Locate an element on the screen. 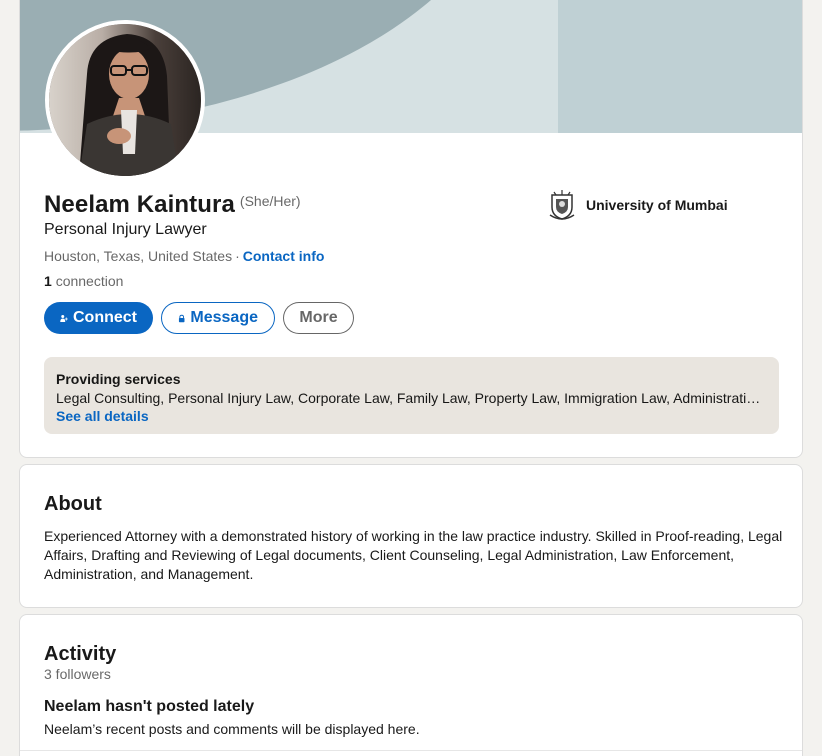  message-label: Message is located at coordinates (224, 317).